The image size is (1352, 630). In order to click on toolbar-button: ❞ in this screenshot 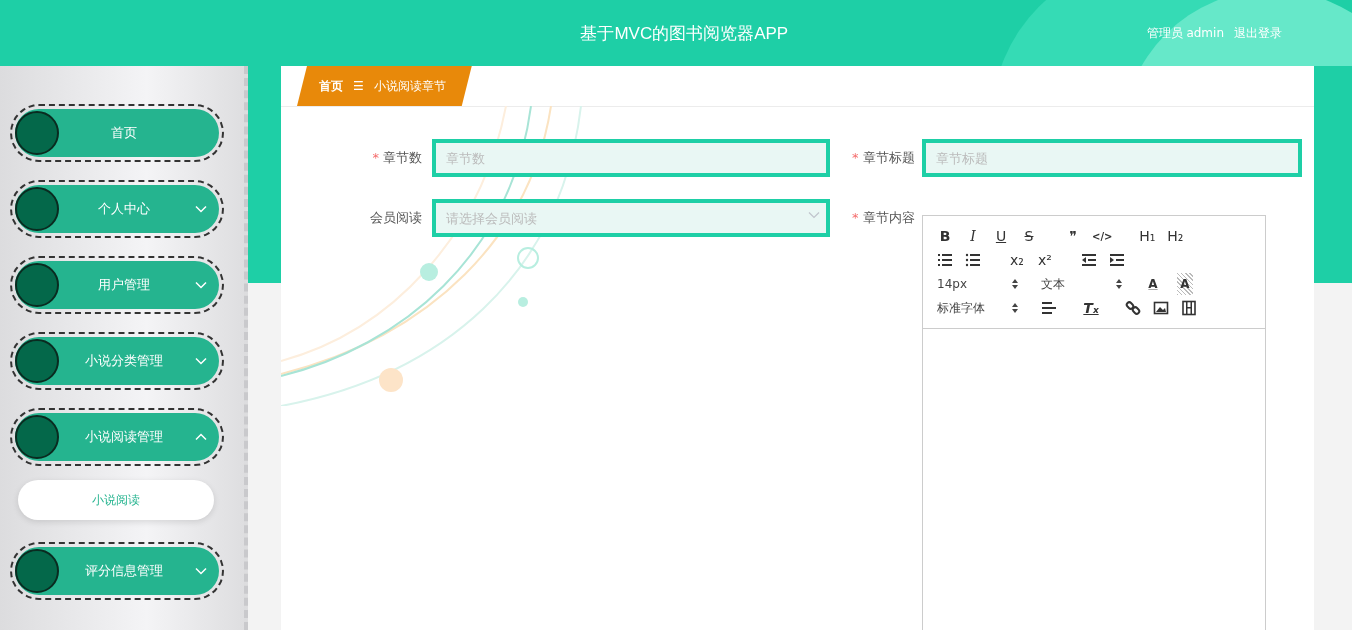, I will do `click(1073, 236)`.